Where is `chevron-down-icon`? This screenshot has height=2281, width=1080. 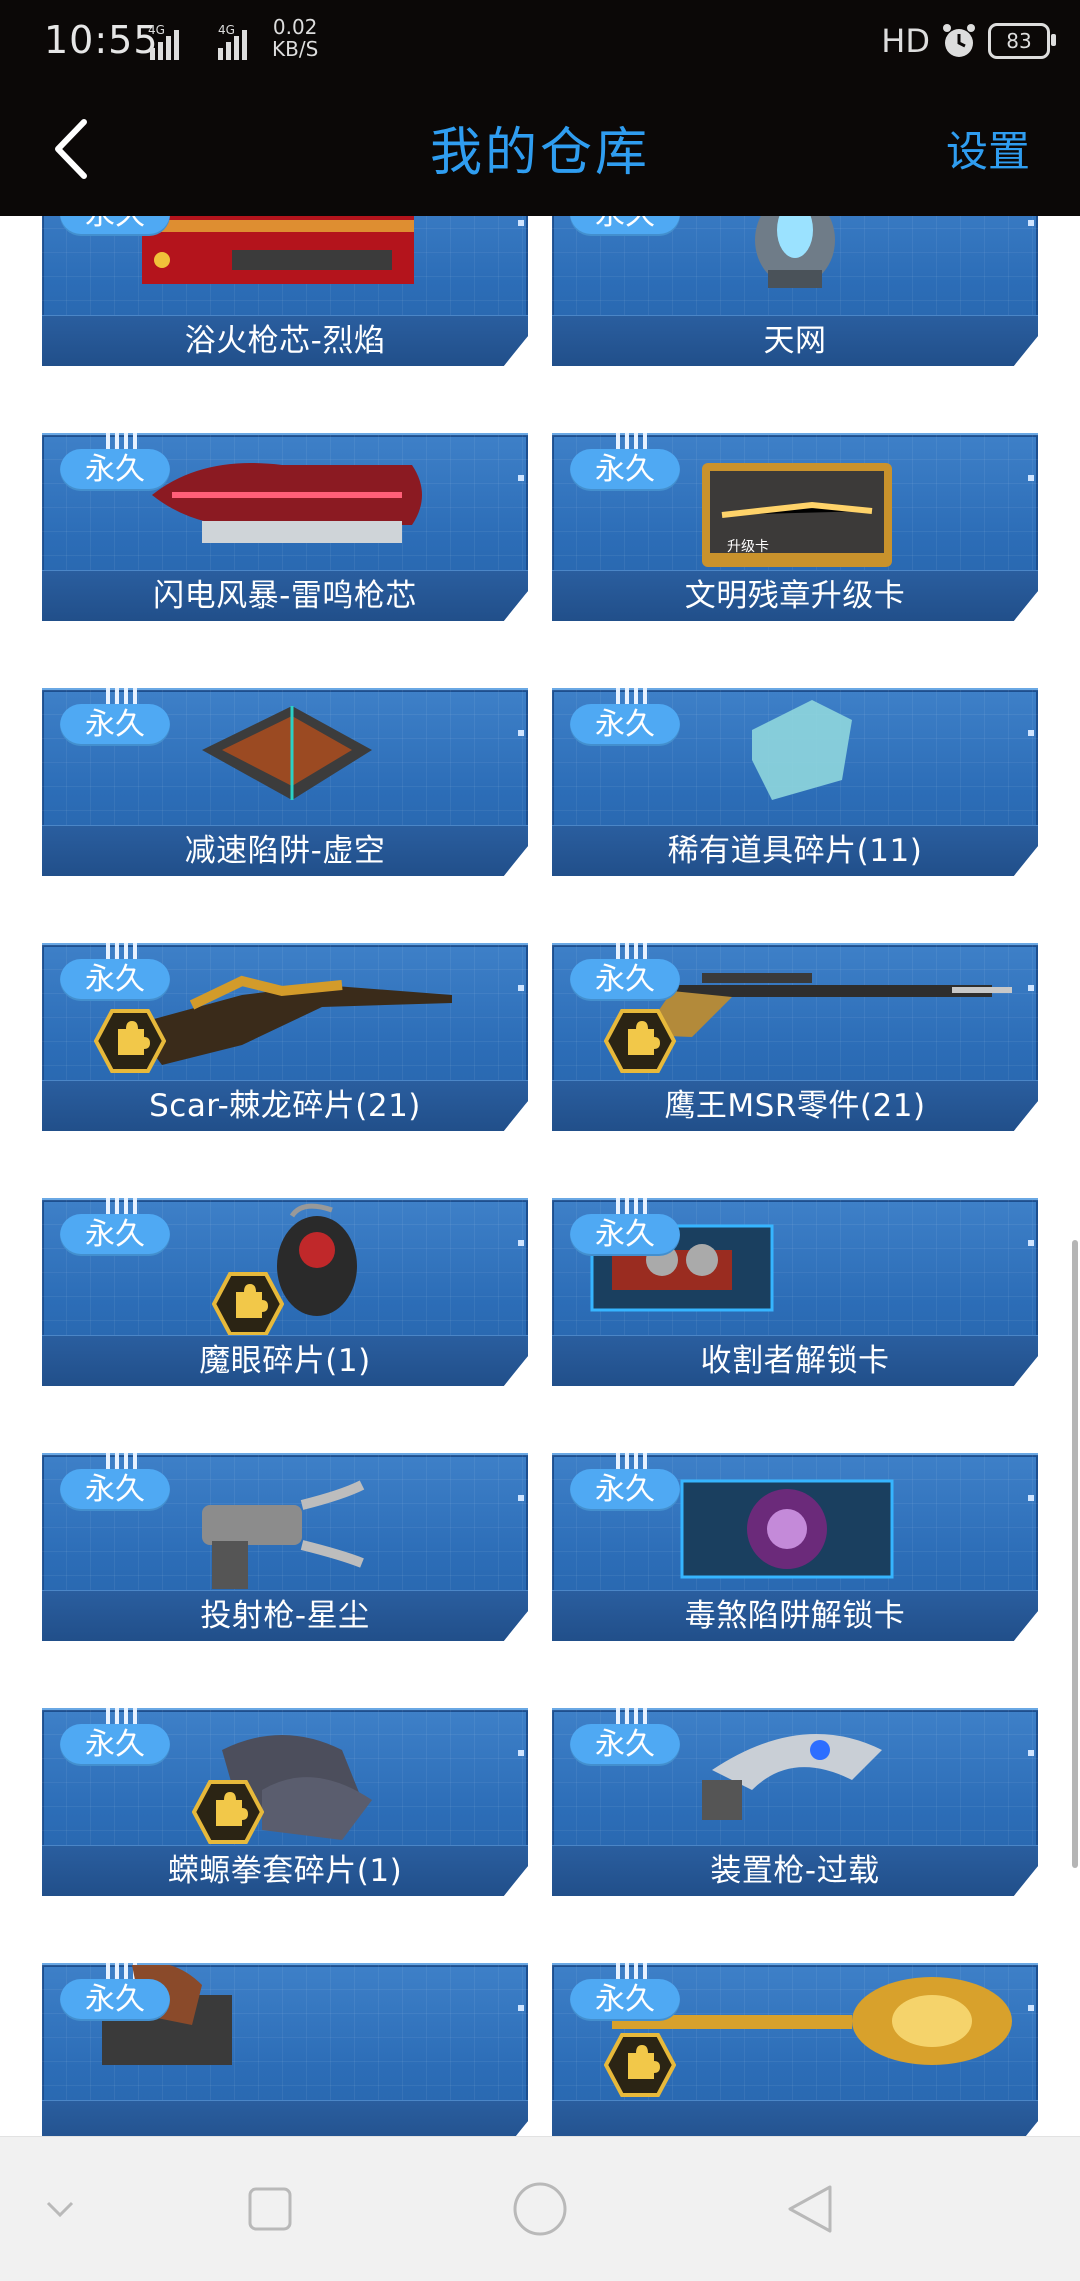
chevron-down-icon is located at coordinates (60, 2209).